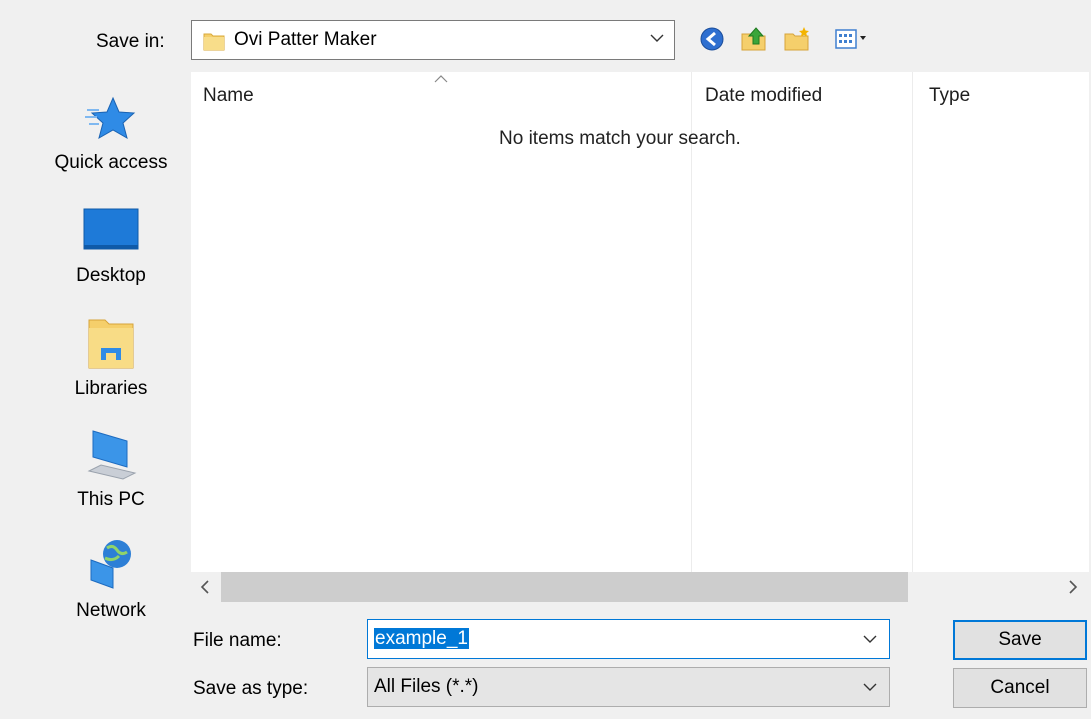 The image size is (1091, 719). Describe the element at coordinates (111, 275) in the screenshot. I see `place-label: Desktop` at that location.